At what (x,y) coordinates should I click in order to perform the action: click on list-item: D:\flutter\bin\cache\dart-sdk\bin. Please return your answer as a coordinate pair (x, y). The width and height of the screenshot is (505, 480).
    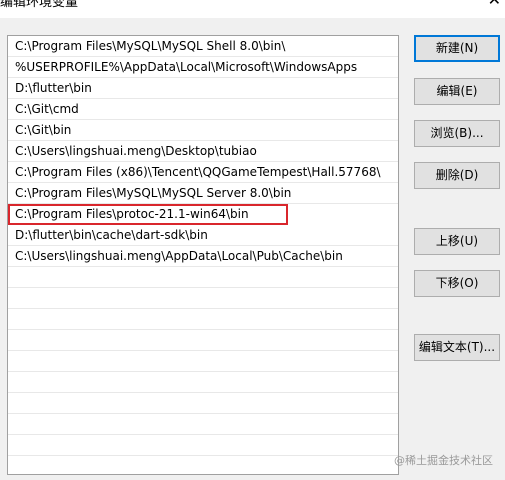
    Looking at the image, I should click on (203, 235).